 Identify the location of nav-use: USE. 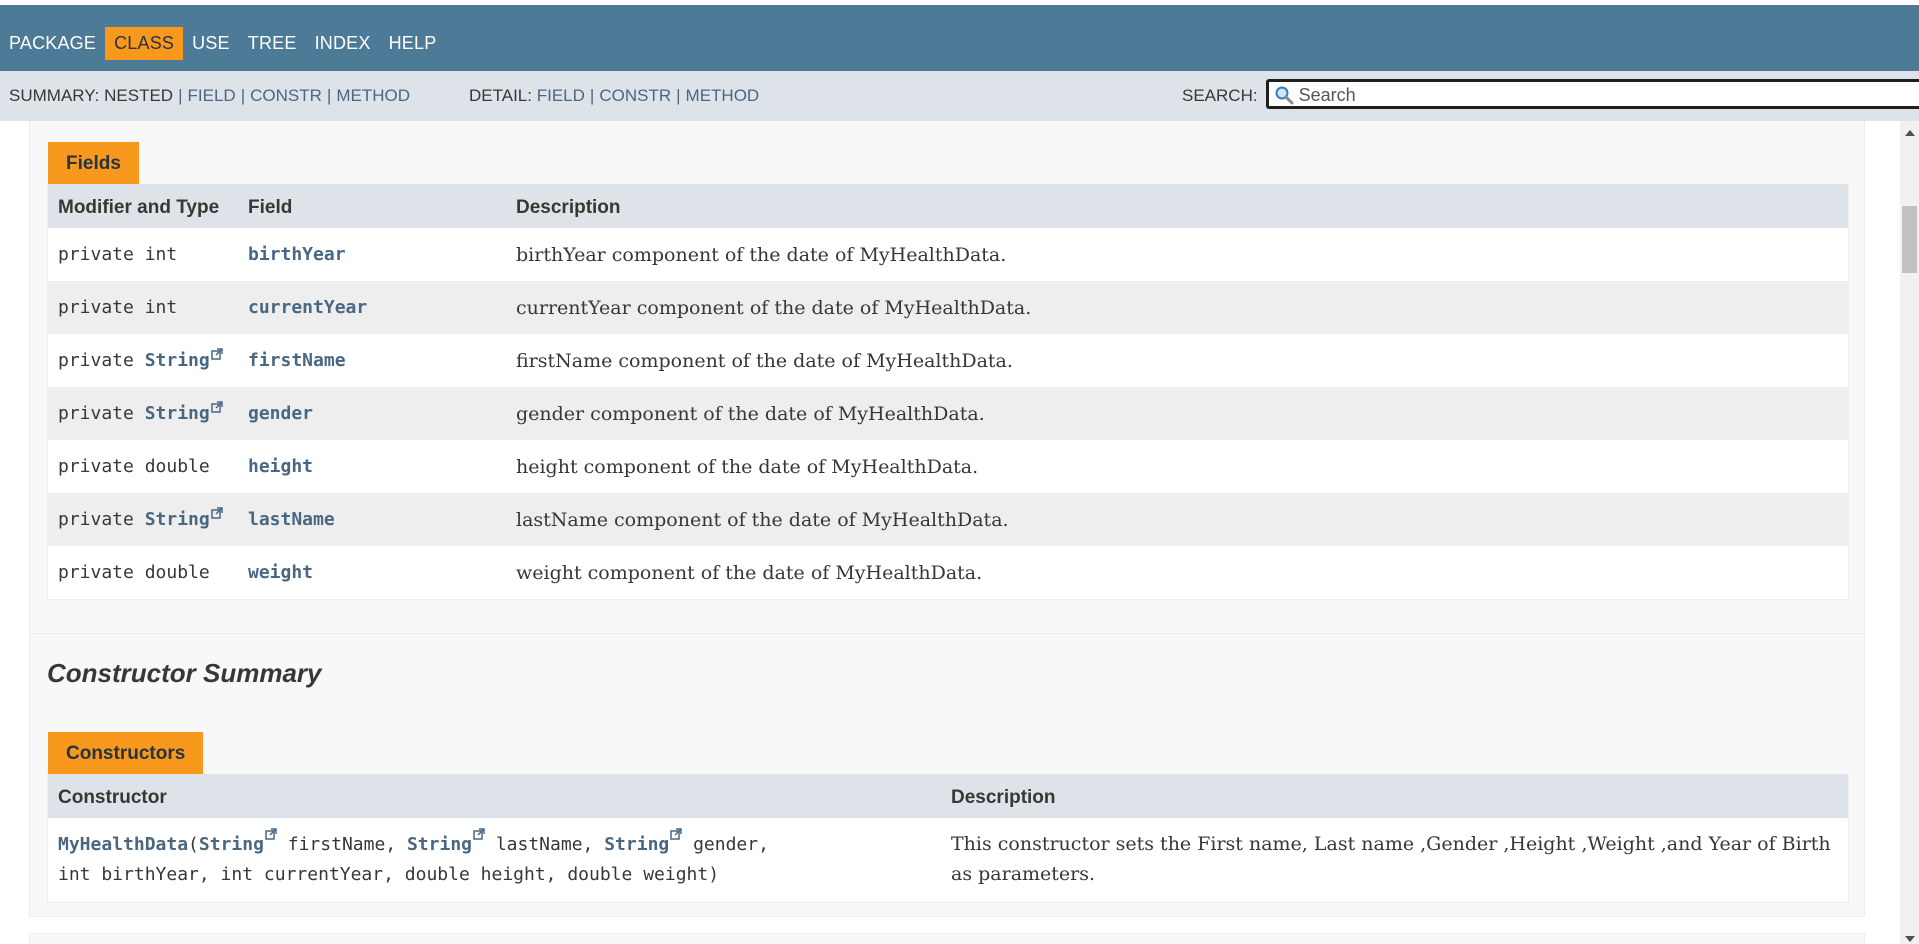
(211, 43).